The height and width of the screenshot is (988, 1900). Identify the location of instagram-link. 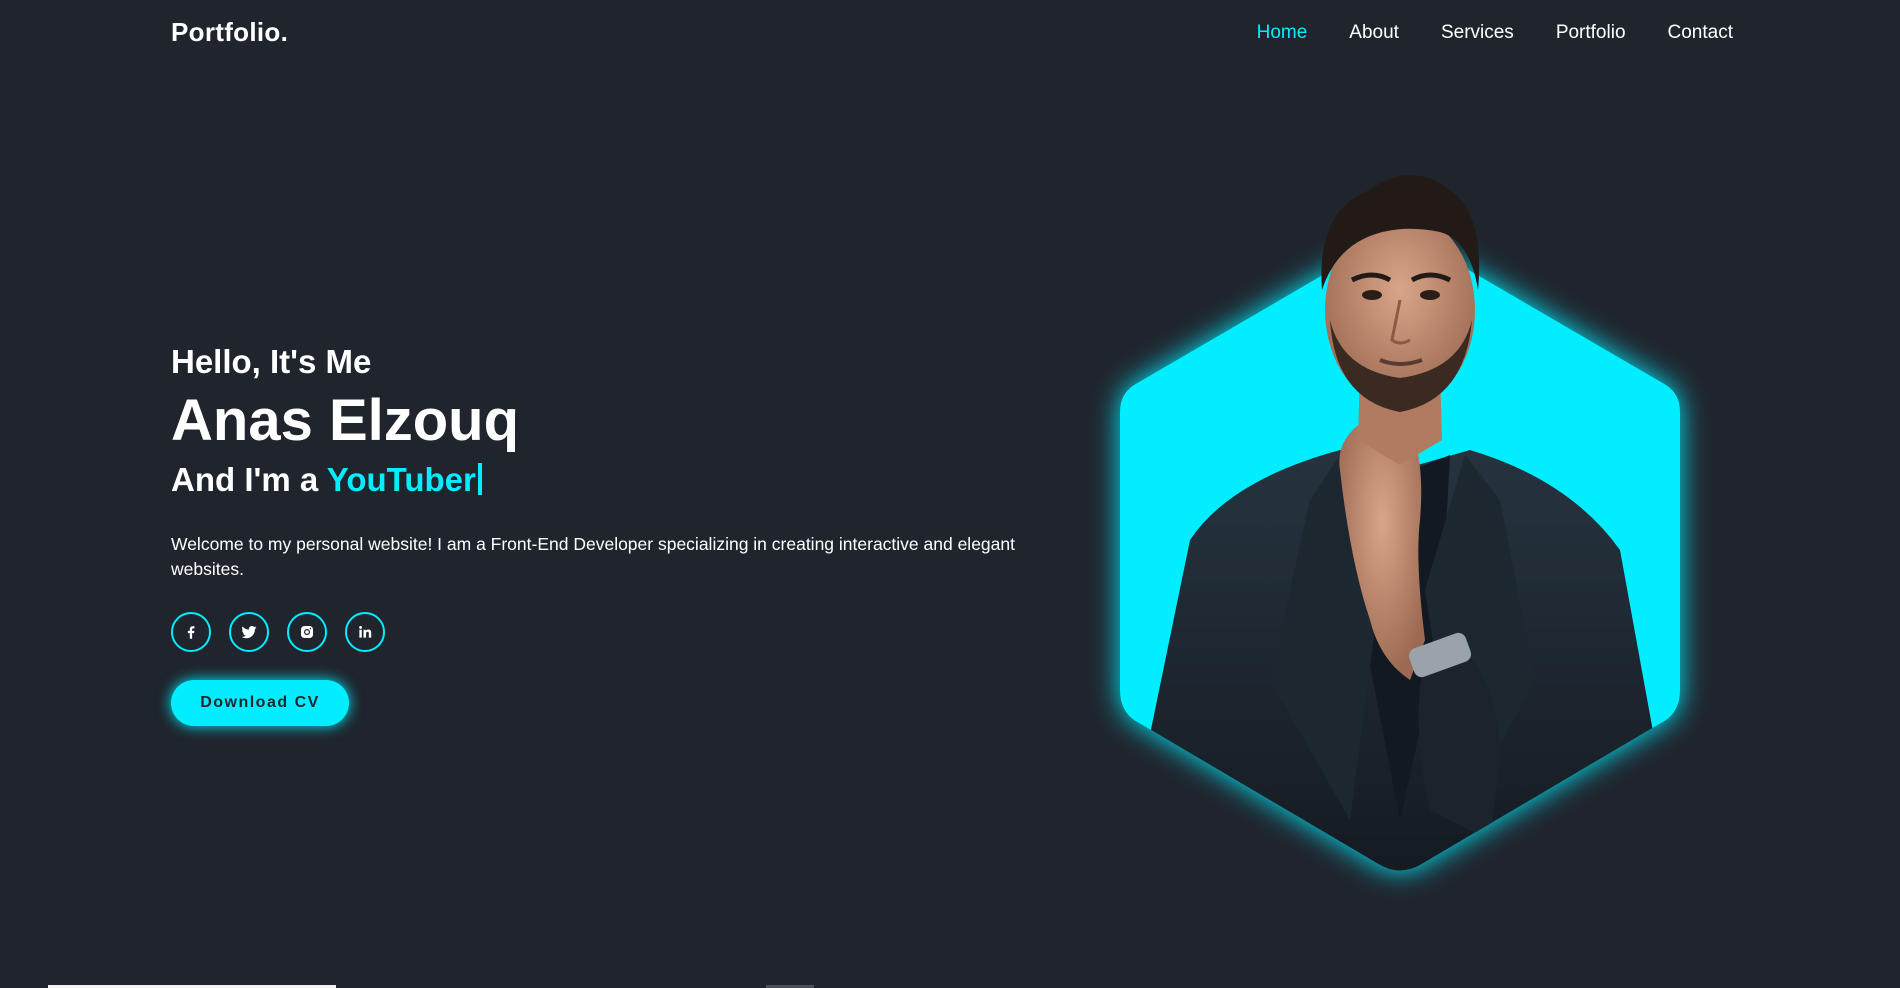
(307, 632).